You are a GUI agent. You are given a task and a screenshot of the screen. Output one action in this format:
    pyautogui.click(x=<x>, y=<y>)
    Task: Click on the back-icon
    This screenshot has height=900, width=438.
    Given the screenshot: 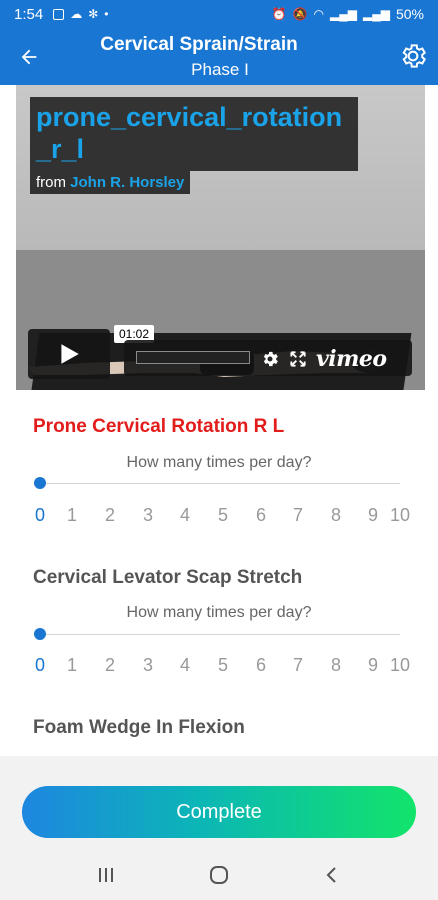 What is the action you would take?
    pyautogui.click(x=332, y=875)
    